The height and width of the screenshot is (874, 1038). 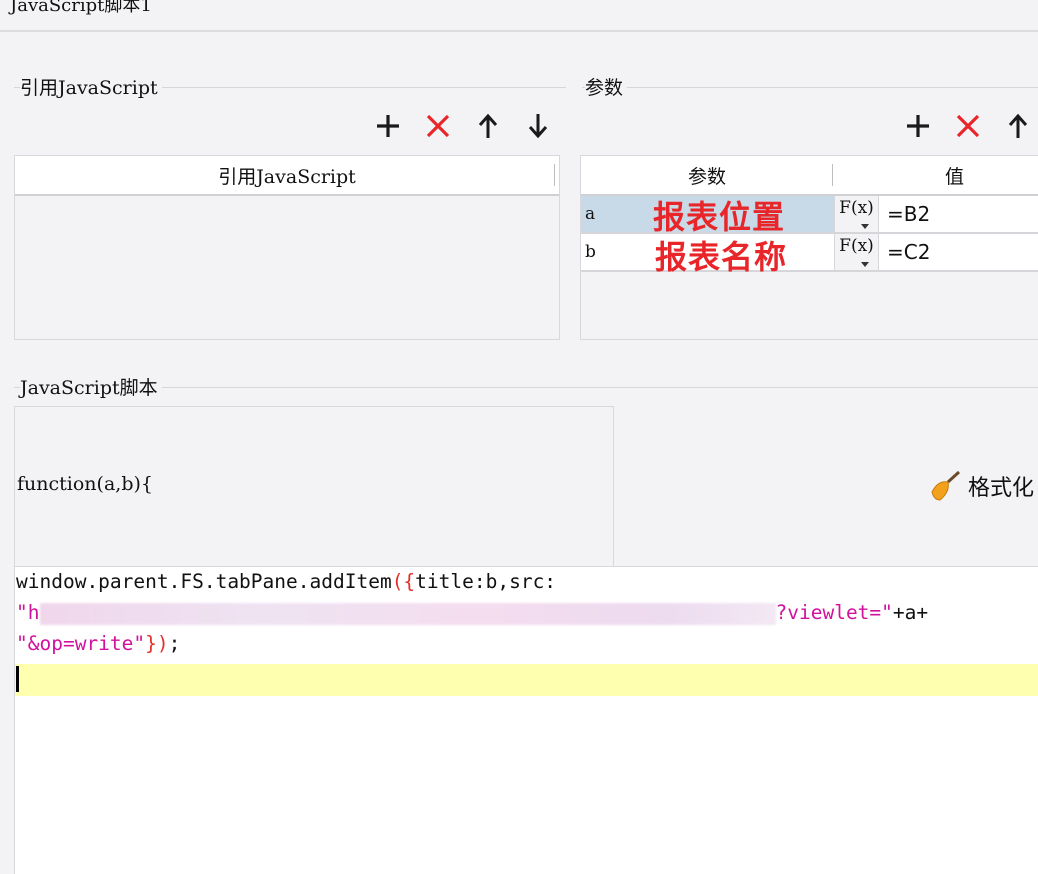 I want to click on param-row-b: b 报表名称 F(x) =C2, so click(x=809, y=255).